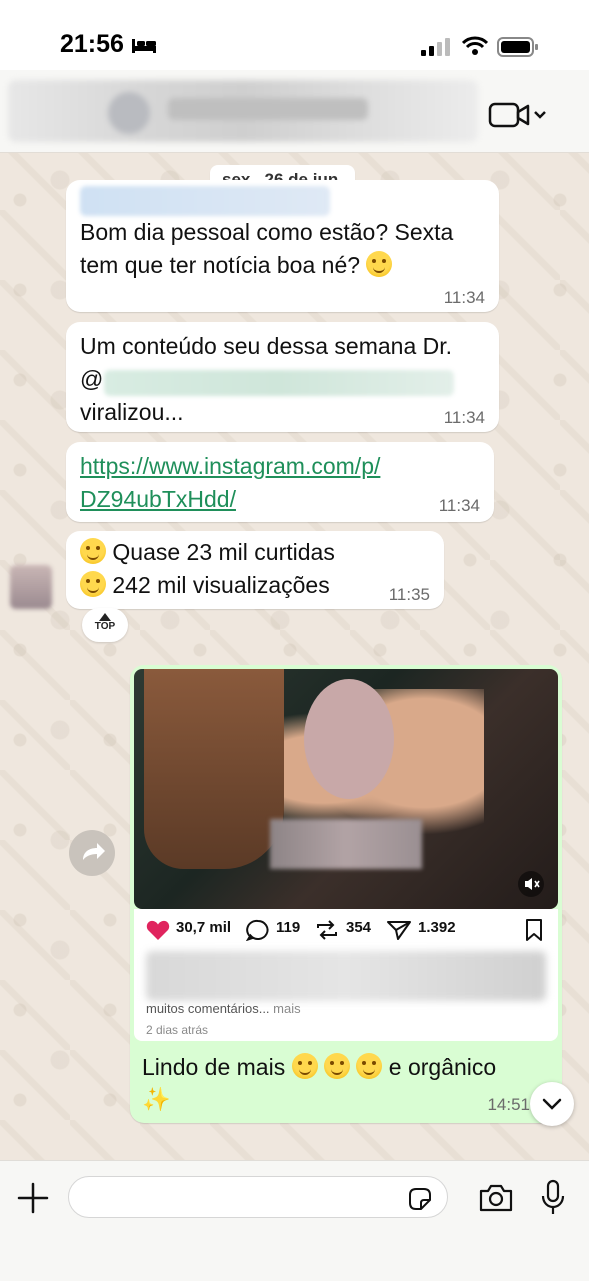 This screenshot has width=589, height=1281. What do you see at coordinates (517, 47) in the screenshot?
I see `battery-icon` at bounding box center [517, 47].